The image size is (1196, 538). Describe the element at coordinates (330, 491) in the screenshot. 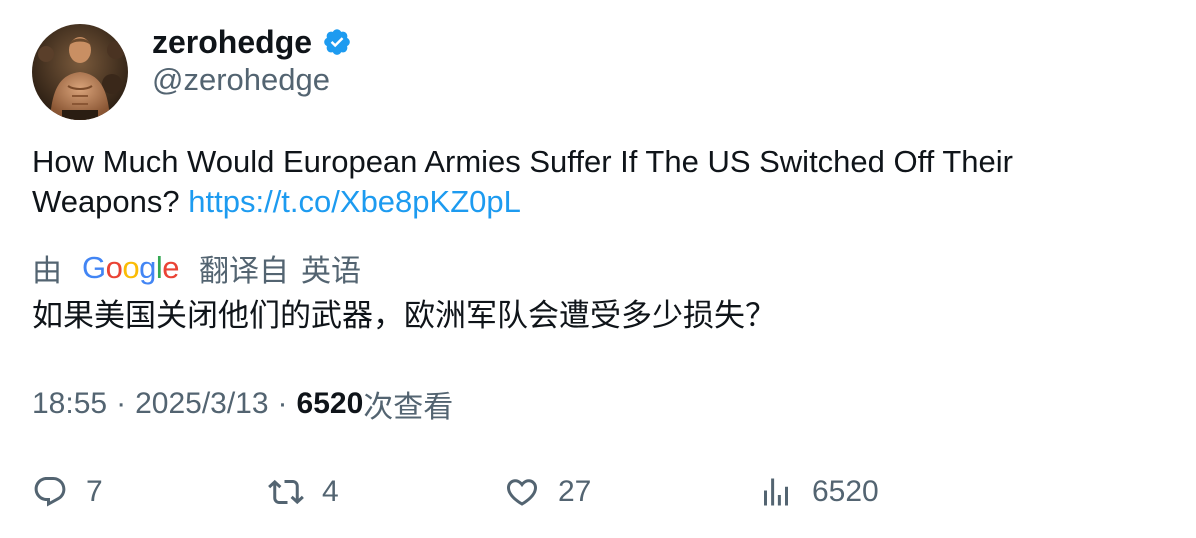

I see `retweet-count: 4` at that location.